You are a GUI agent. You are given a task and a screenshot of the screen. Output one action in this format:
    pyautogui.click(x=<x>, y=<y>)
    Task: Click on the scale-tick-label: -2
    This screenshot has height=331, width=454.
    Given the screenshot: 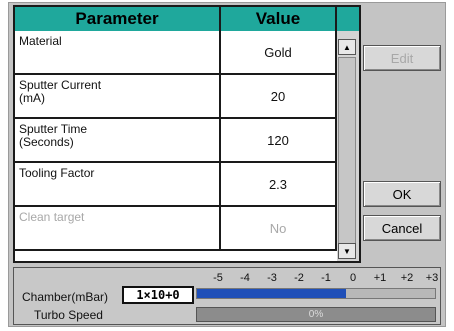 What is the action you would take?
    pyautogui.click(x=299, y=278)
    